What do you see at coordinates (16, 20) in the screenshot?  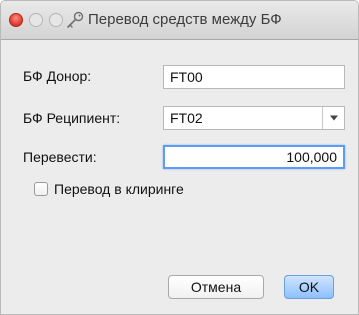 I see `close-window-button` at bounding box center [16, 20].